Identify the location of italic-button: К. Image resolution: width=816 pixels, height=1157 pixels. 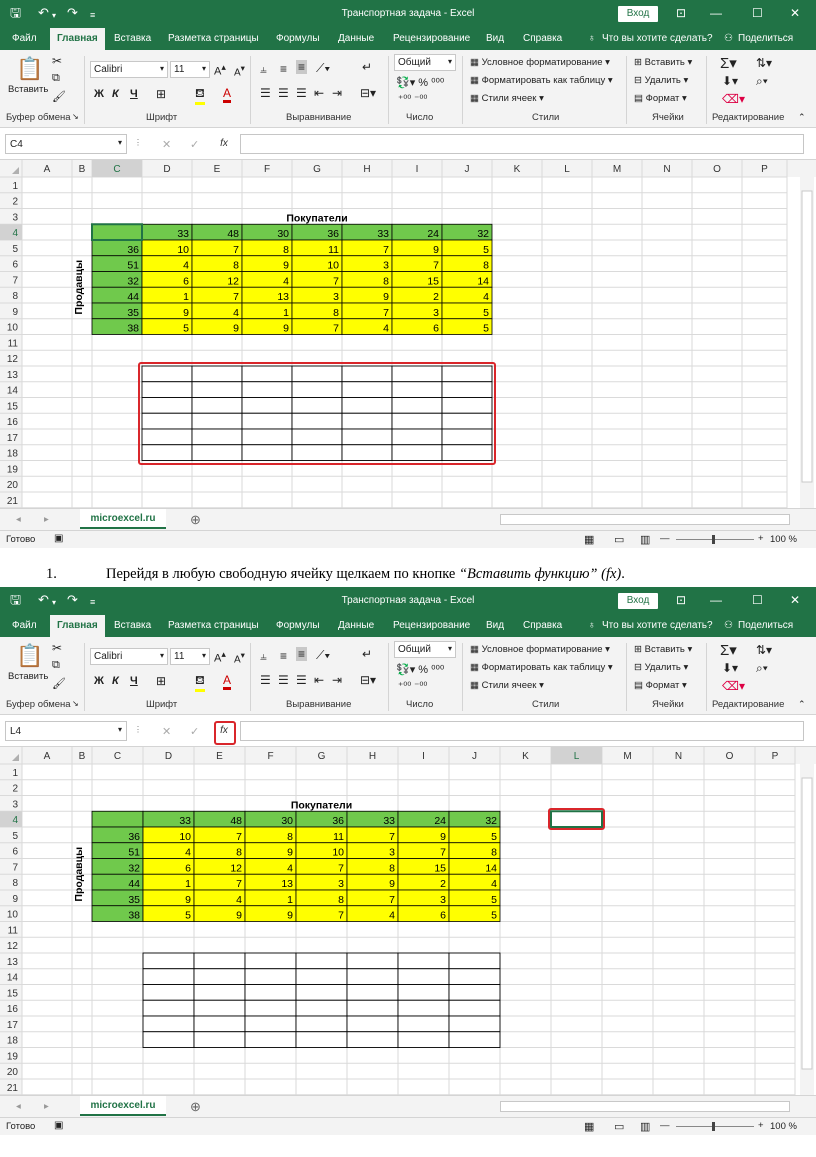
(115, 681).